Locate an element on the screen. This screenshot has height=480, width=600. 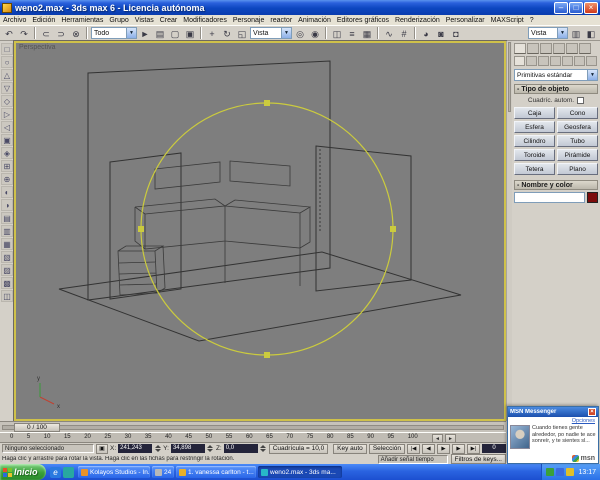
tray-messenger-icon is located at coordinates (560, 472).